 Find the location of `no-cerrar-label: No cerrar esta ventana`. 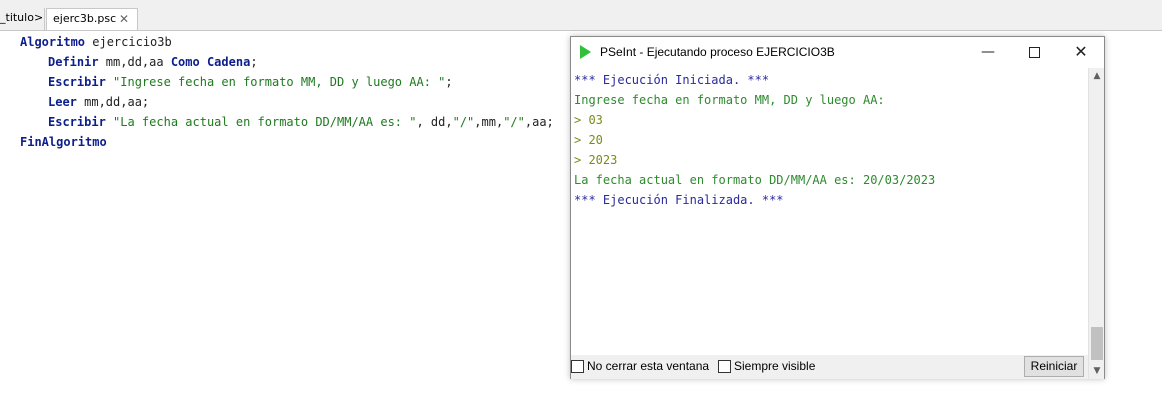

no-cerrar-label: No cerrar esta ventana is located at coordinates (648, 366).